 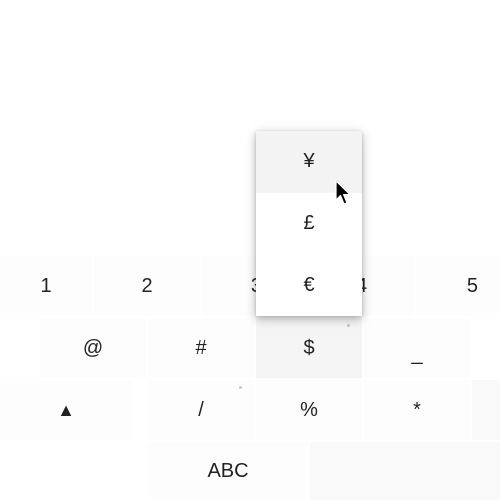 What do you see at coordinates (93, 348) in the screenshot?
I see `key-at: @` at bounding box center [93, 348].